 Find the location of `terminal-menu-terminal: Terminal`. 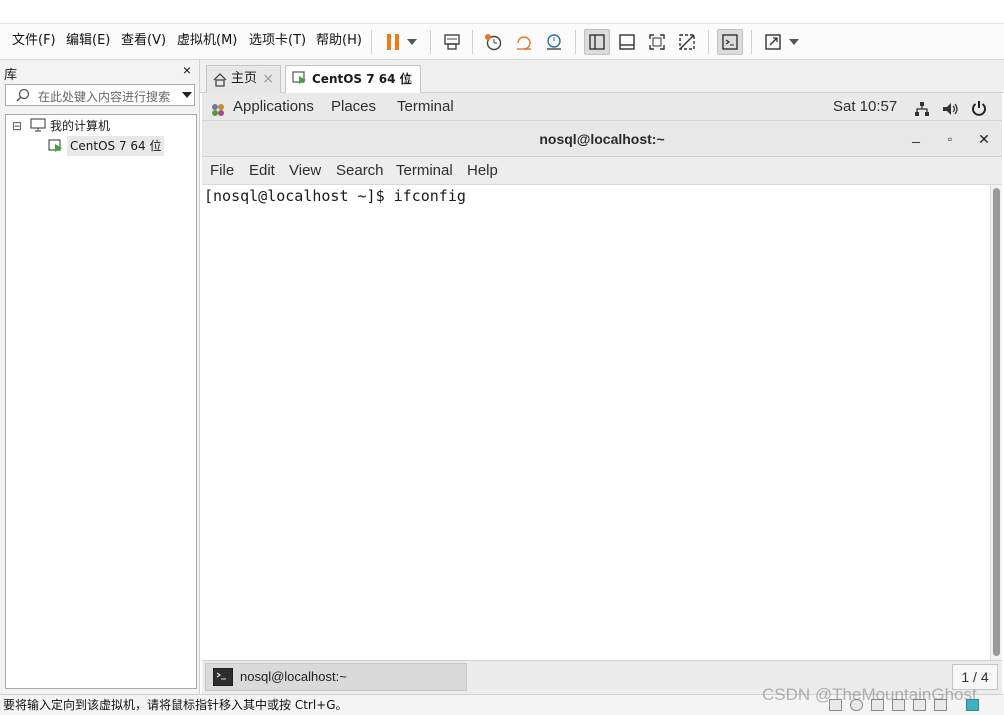

terminal-menu-terminal: Terminal is located at coordinates (424, 171).